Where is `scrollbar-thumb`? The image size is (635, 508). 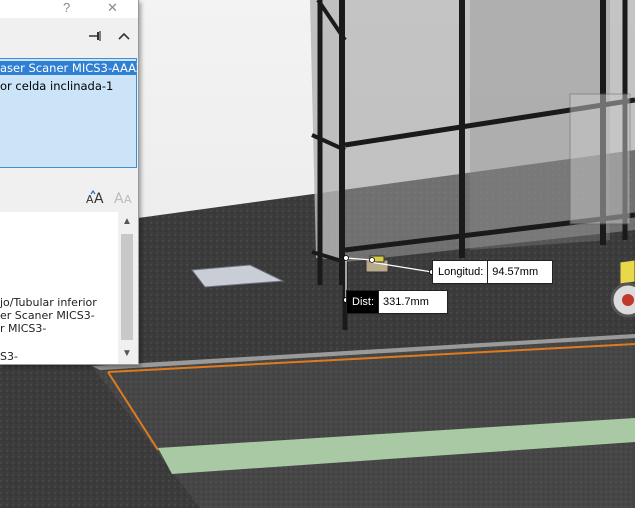 scrollbar-thumb is located at coordinates (127, 287).